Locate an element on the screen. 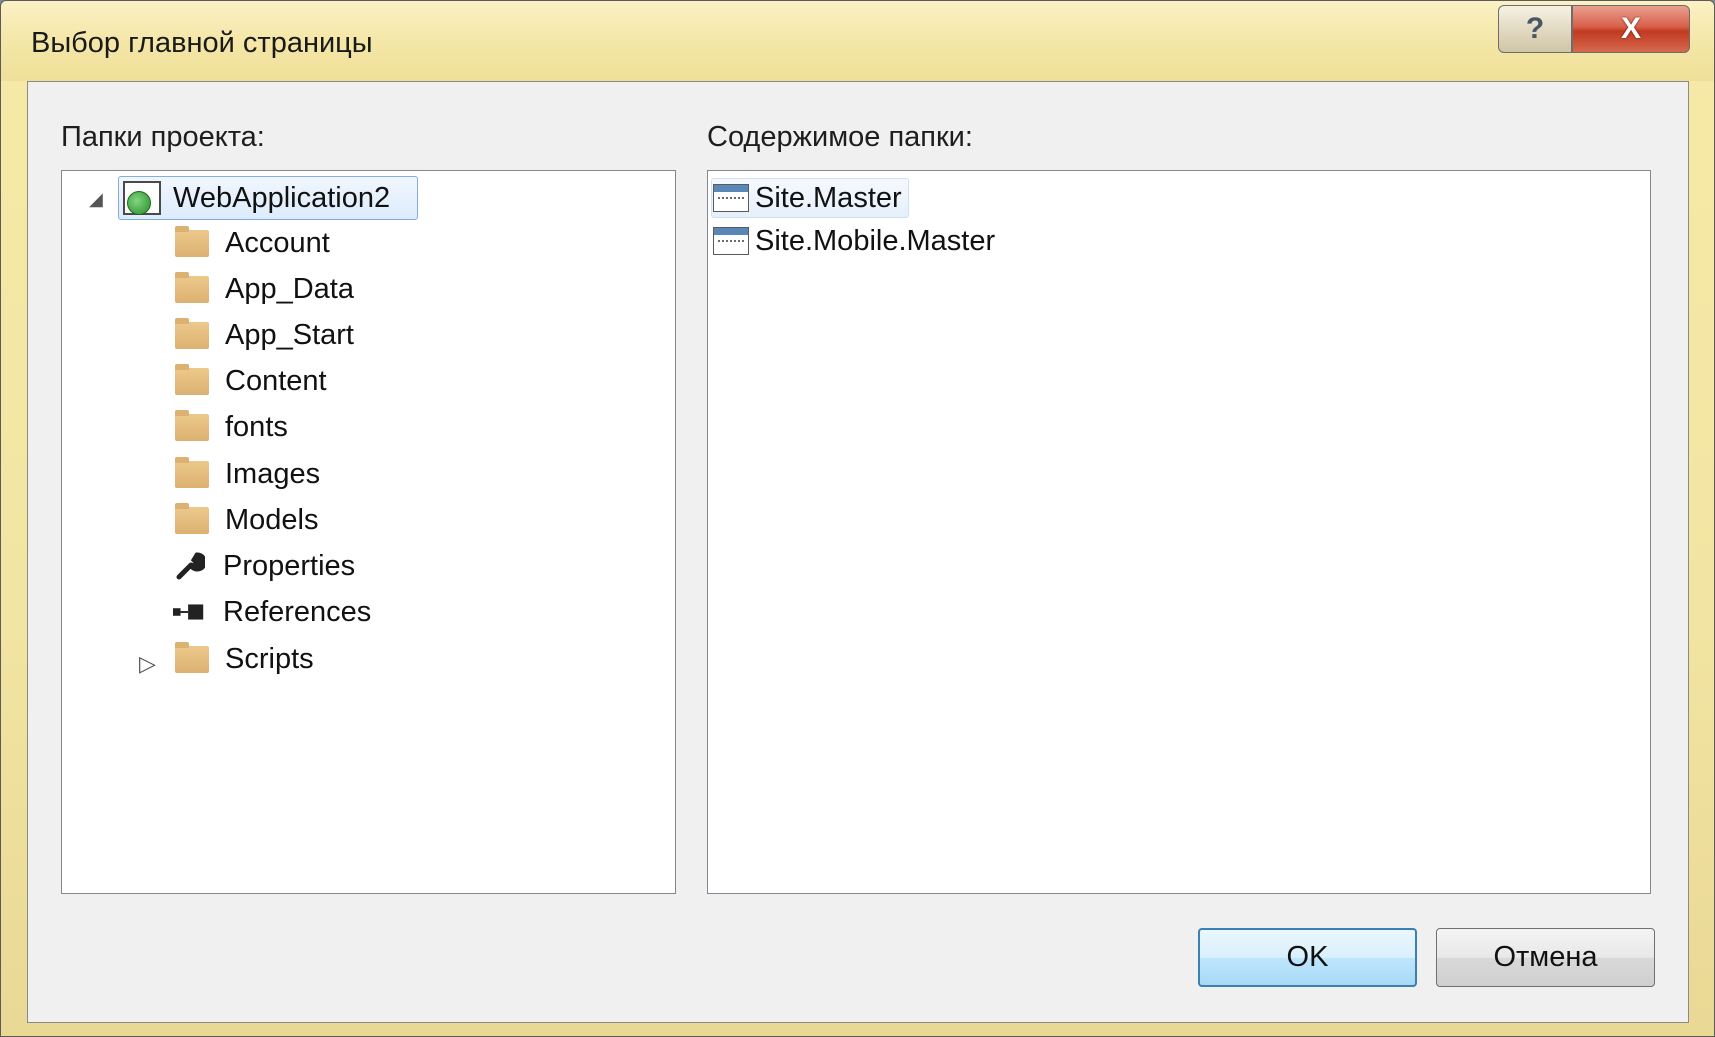  tree-item-scripts: Scripts is located at coordinates (244, 659).